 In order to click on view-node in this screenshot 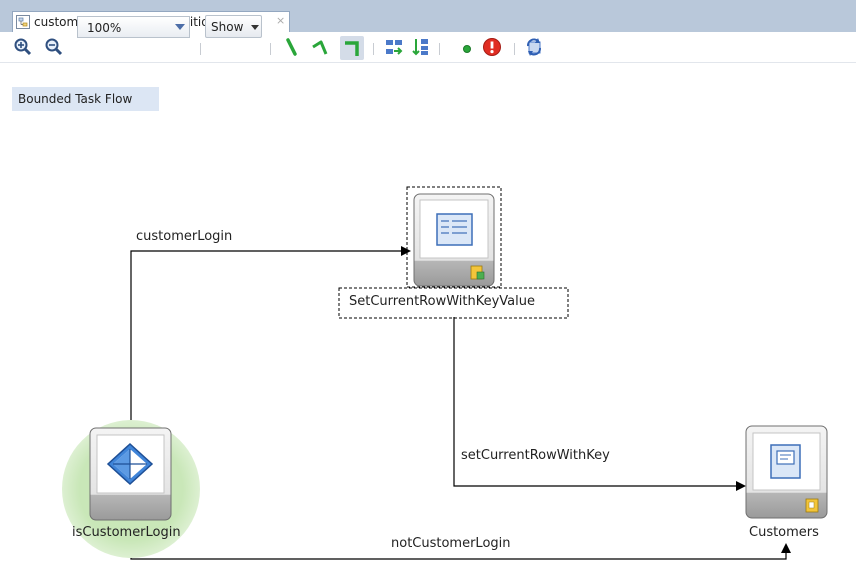, I will do `click(786, 472)`.